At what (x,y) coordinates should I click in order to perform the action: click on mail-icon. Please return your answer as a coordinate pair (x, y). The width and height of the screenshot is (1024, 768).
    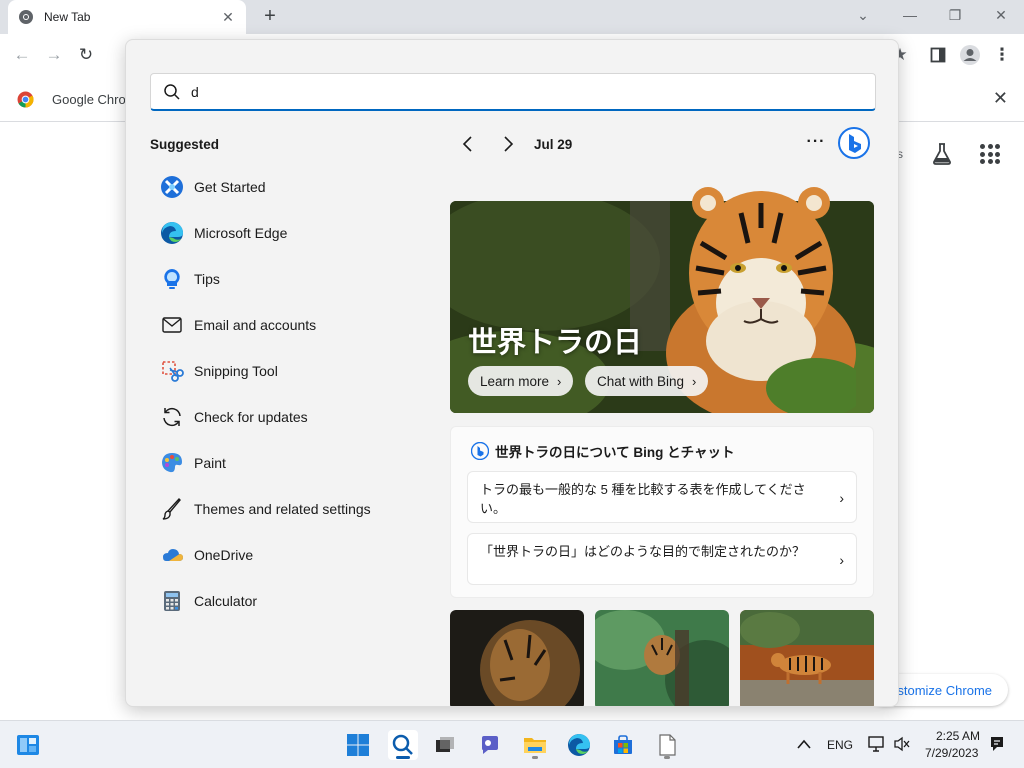
    Looking at the image, I should click on (172, 325).